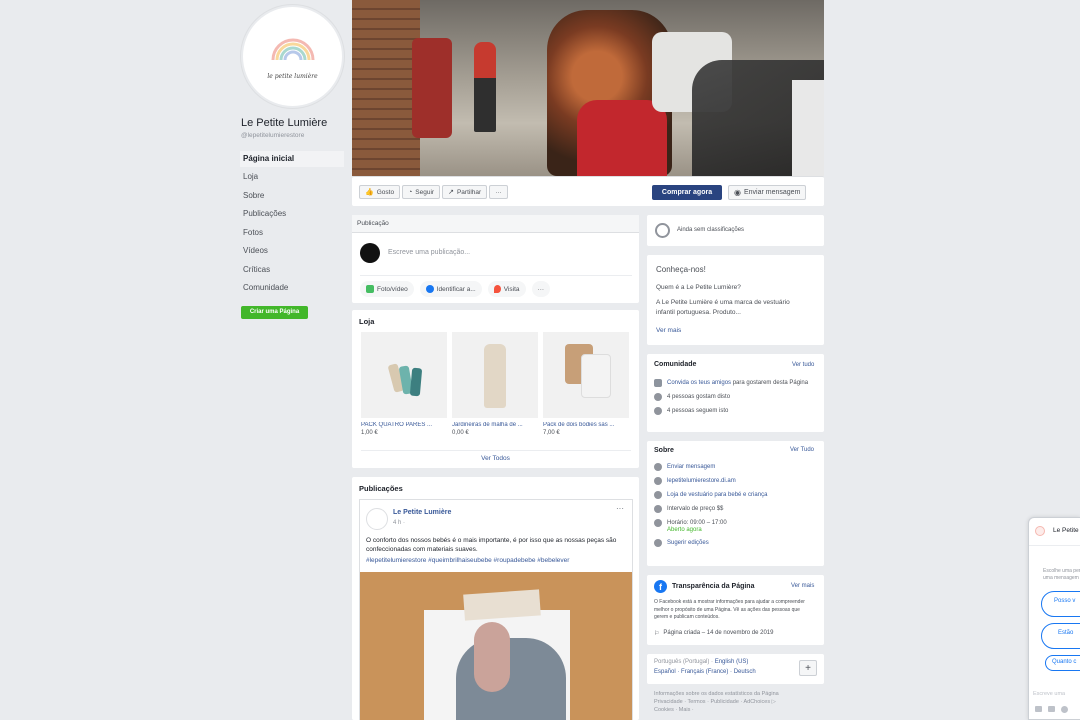  Describe the element at coordinates (498, 192) in the screenshot. I see `more-button: ···` at that location.